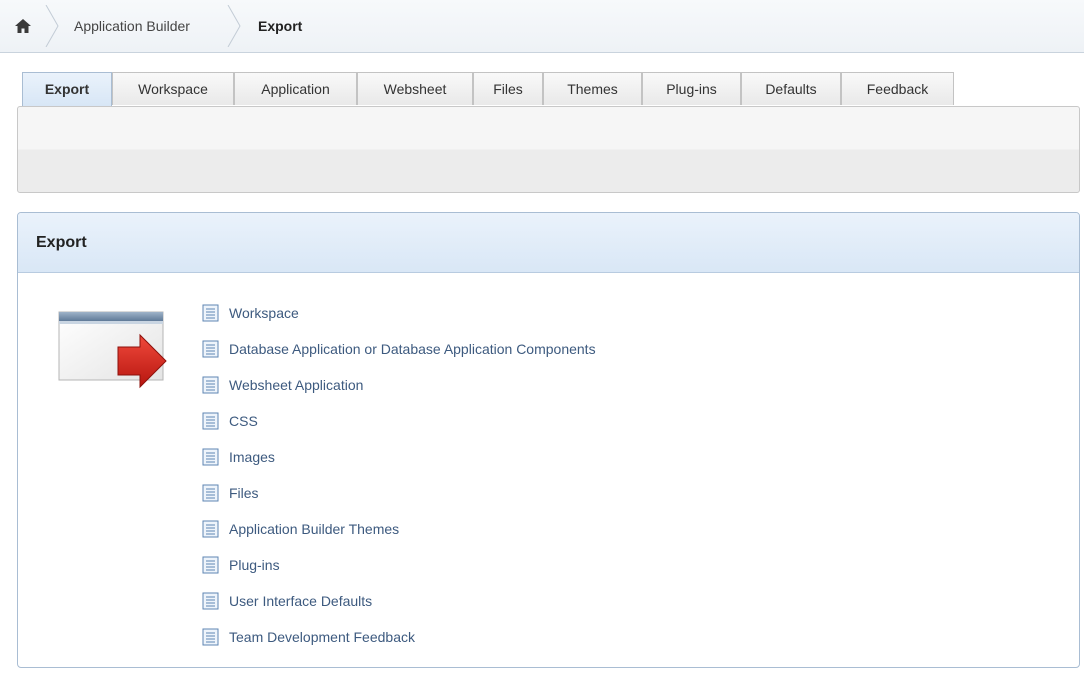 The width and height of the screenshot is (1084, 674). I want to click on home-icon, so click(23, 26).